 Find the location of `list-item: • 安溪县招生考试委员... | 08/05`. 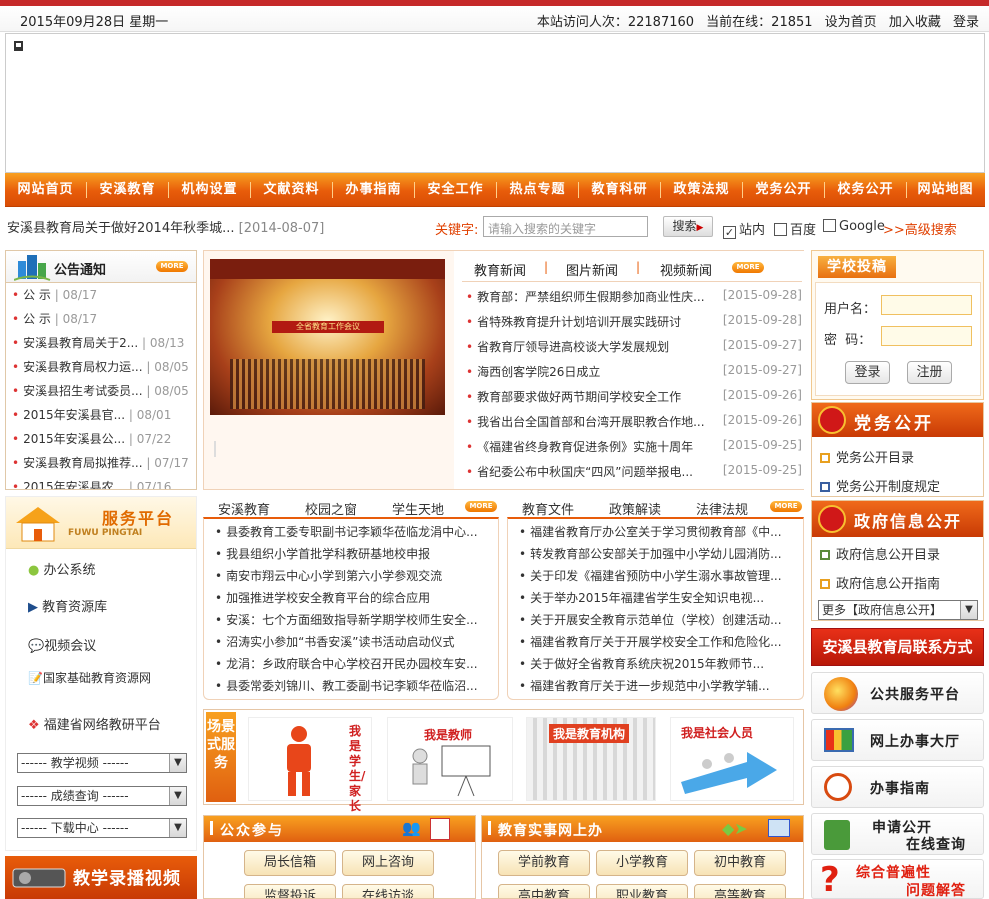

list-item: • 安溪县招生考试委员... | 08/05 is located at coordinates (103, 395).